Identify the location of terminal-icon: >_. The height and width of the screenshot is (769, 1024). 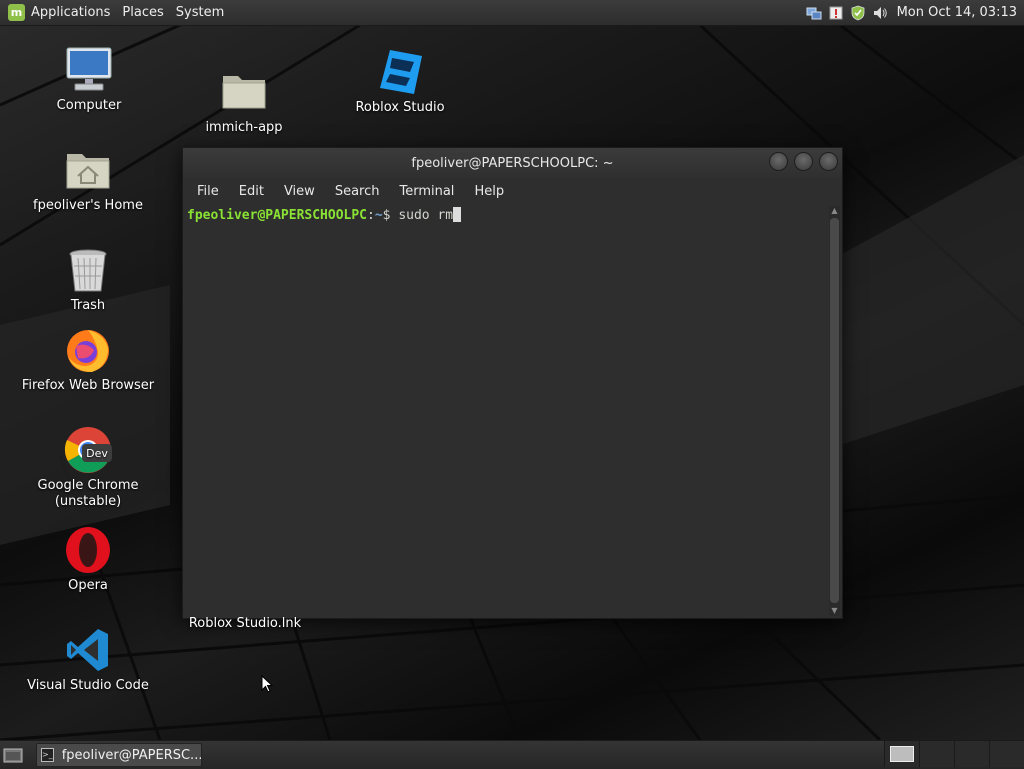
(47, 755).